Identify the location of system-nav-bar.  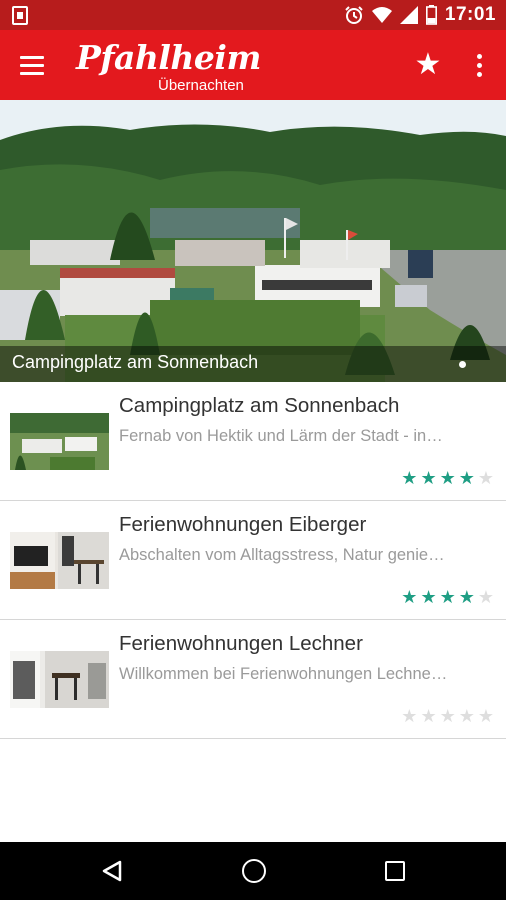
(253, 871).